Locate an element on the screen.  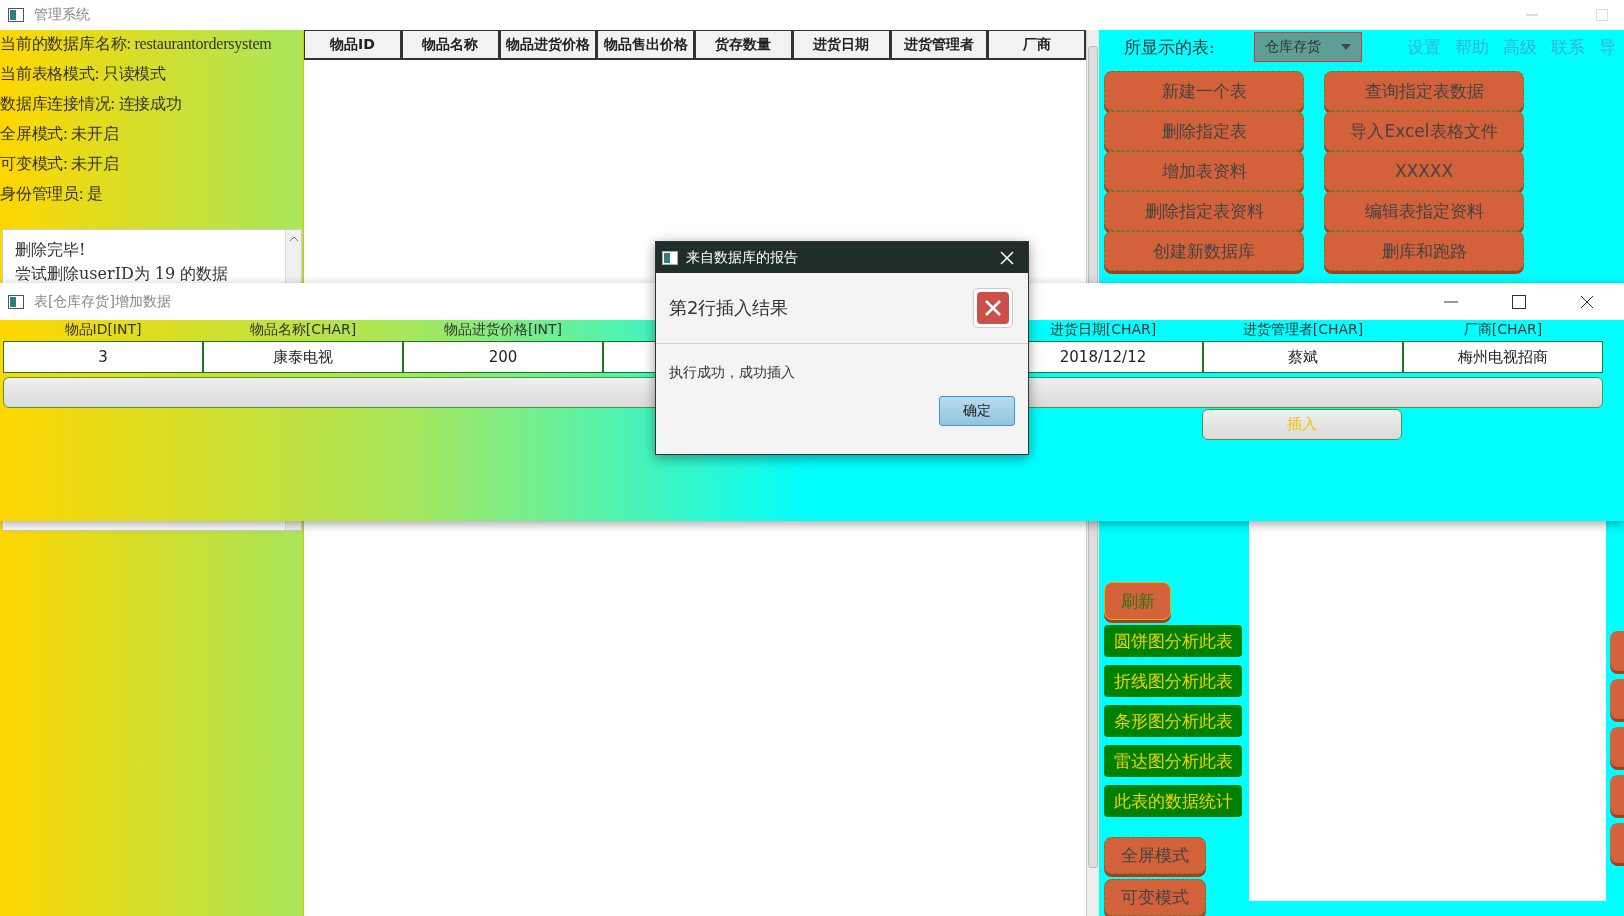
dialog-message: 执行成功，成功插入 is located at coordinates (732, 372).